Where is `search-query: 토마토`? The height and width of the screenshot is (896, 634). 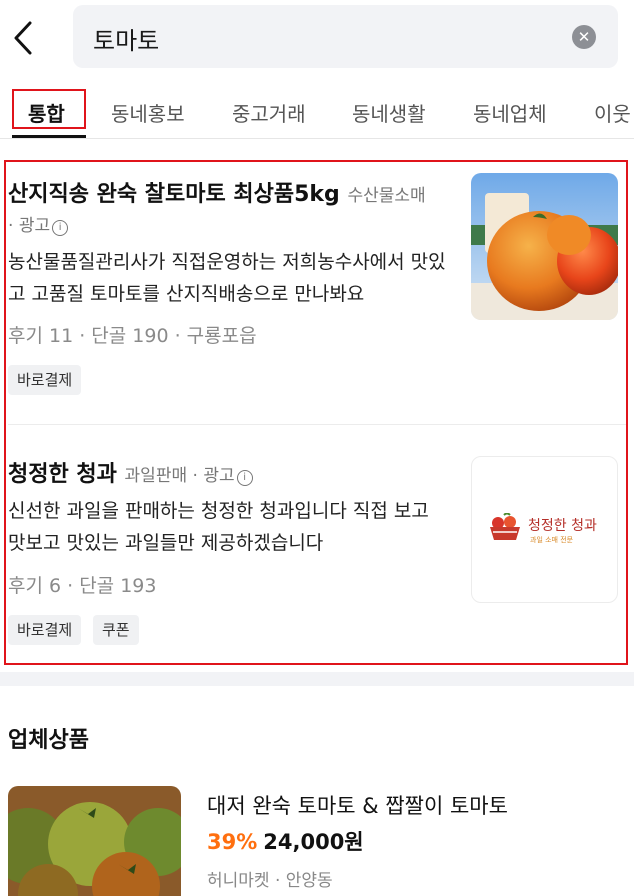 search-query: 토마토 is located at coordinates (126, 41).